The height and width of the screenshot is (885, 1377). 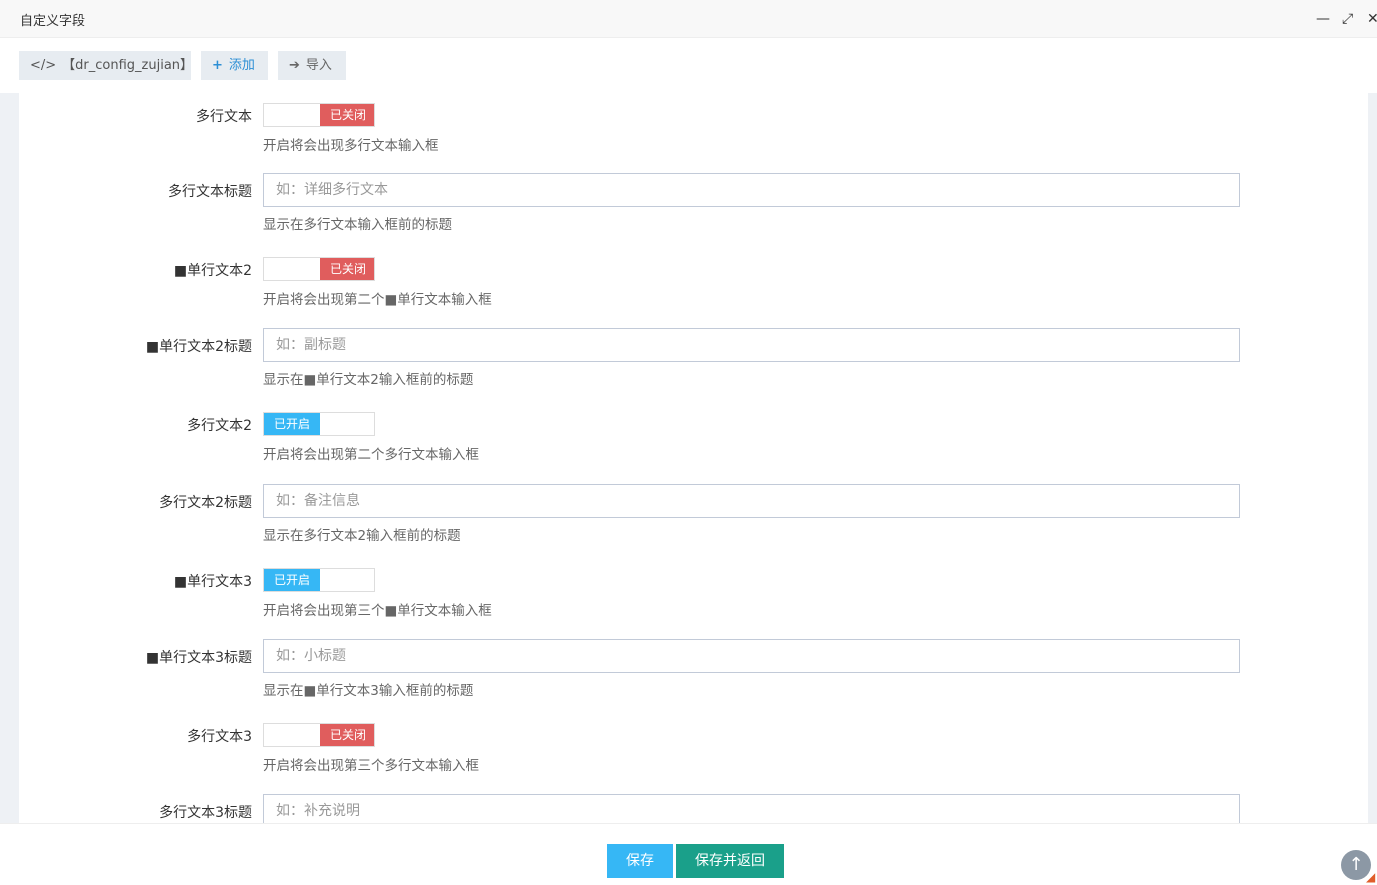 I want to click on help-text: 显示在多行文本输入框前的标题, so click(x=357, y=225).